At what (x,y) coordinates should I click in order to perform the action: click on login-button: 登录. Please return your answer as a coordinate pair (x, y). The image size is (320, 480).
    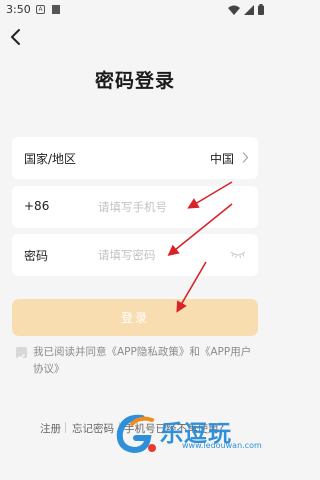
    Looking at the image, I should click on (135, 317).